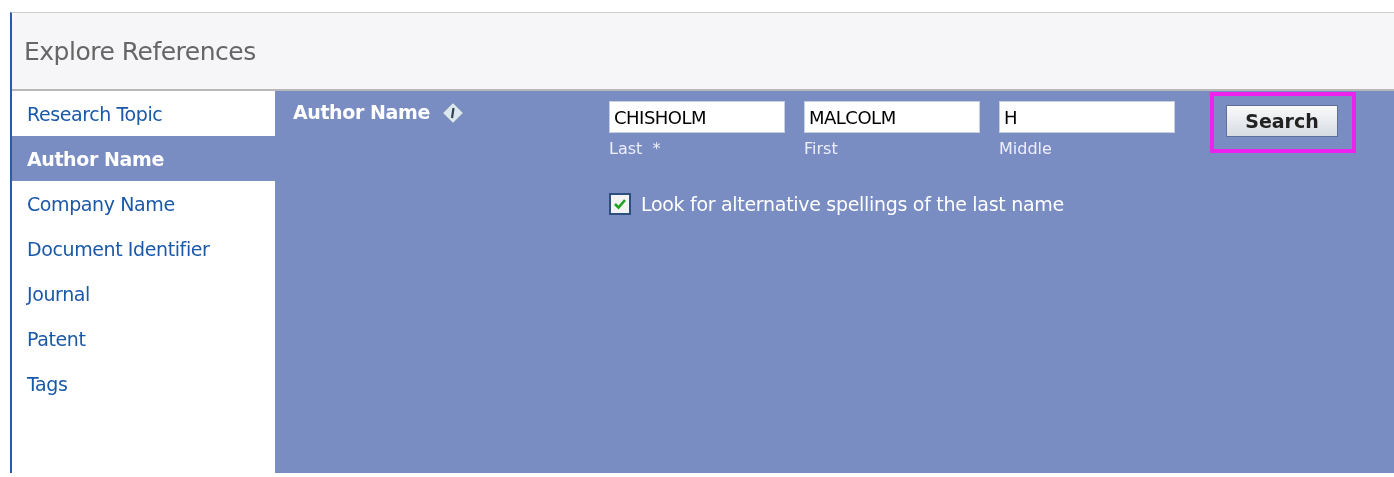  Describe the element at coordinates (697, 117) in the screenshot. I see `name-input-field: CHISHOLM` at that location.